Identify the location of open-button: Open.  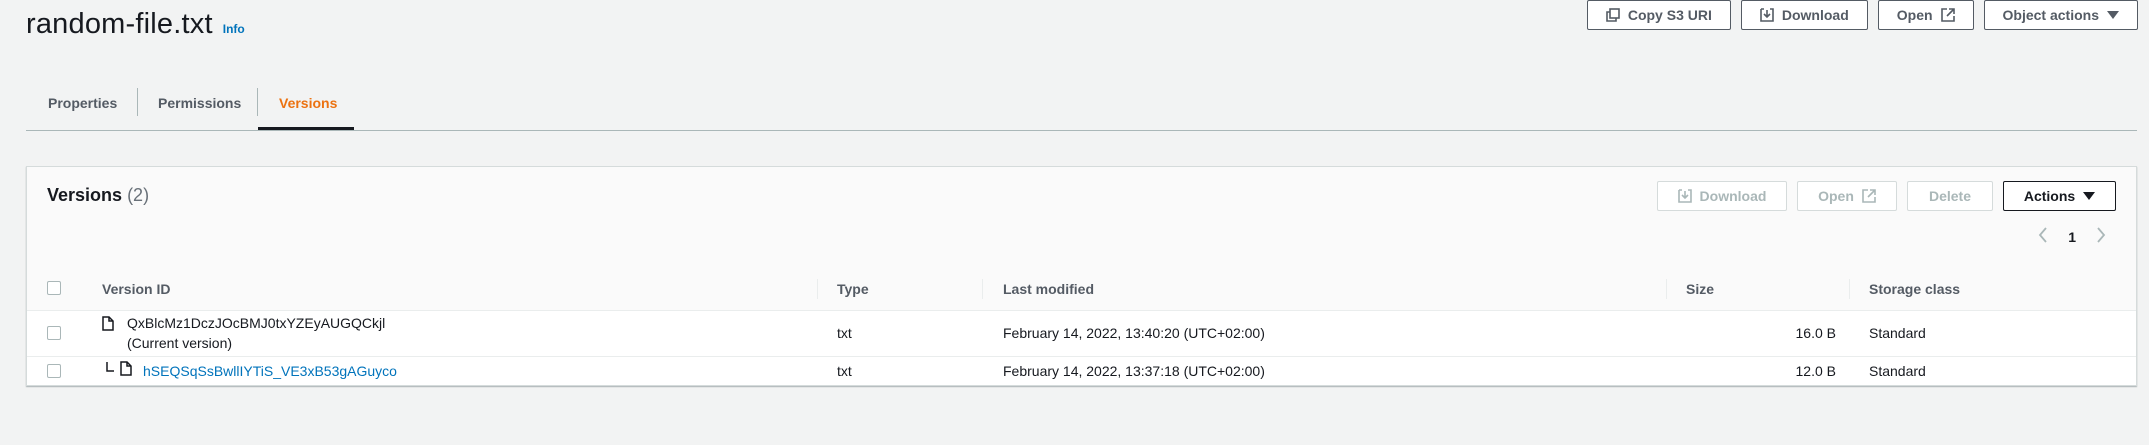
(1925, 15).